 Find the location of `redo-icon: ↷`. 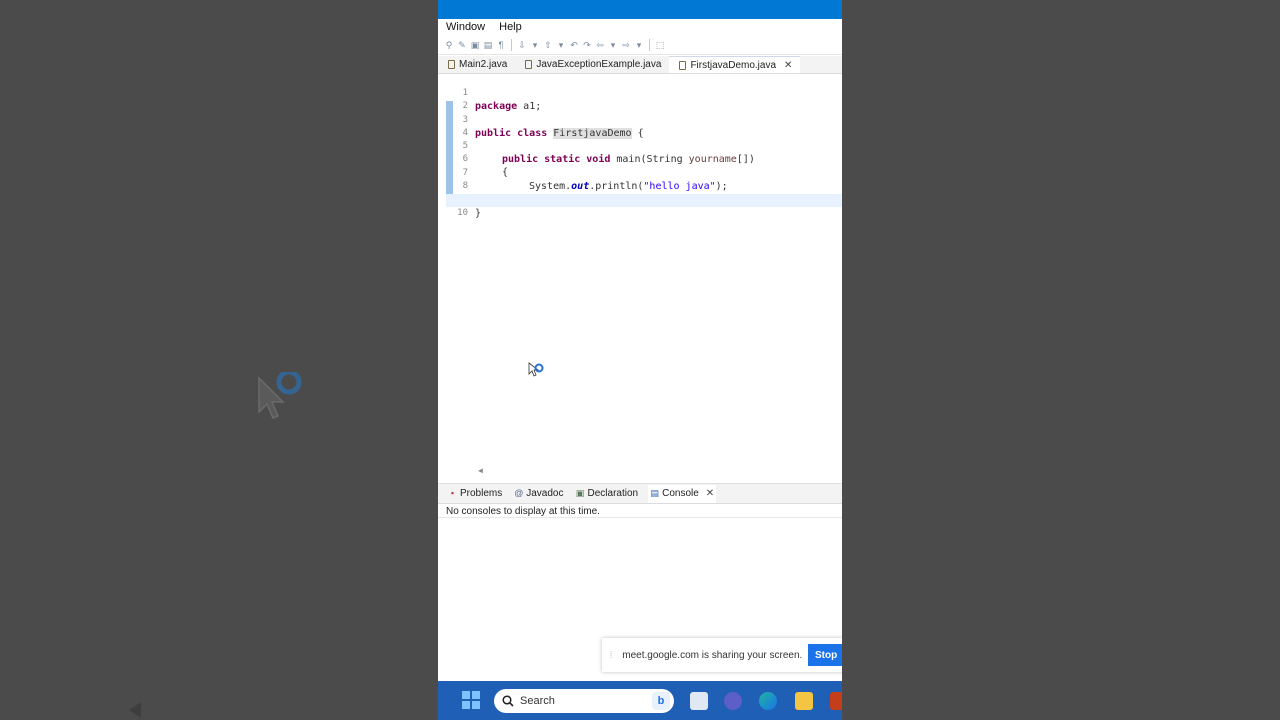

redo-icon: ↷ is located at coordinates (587, 45).